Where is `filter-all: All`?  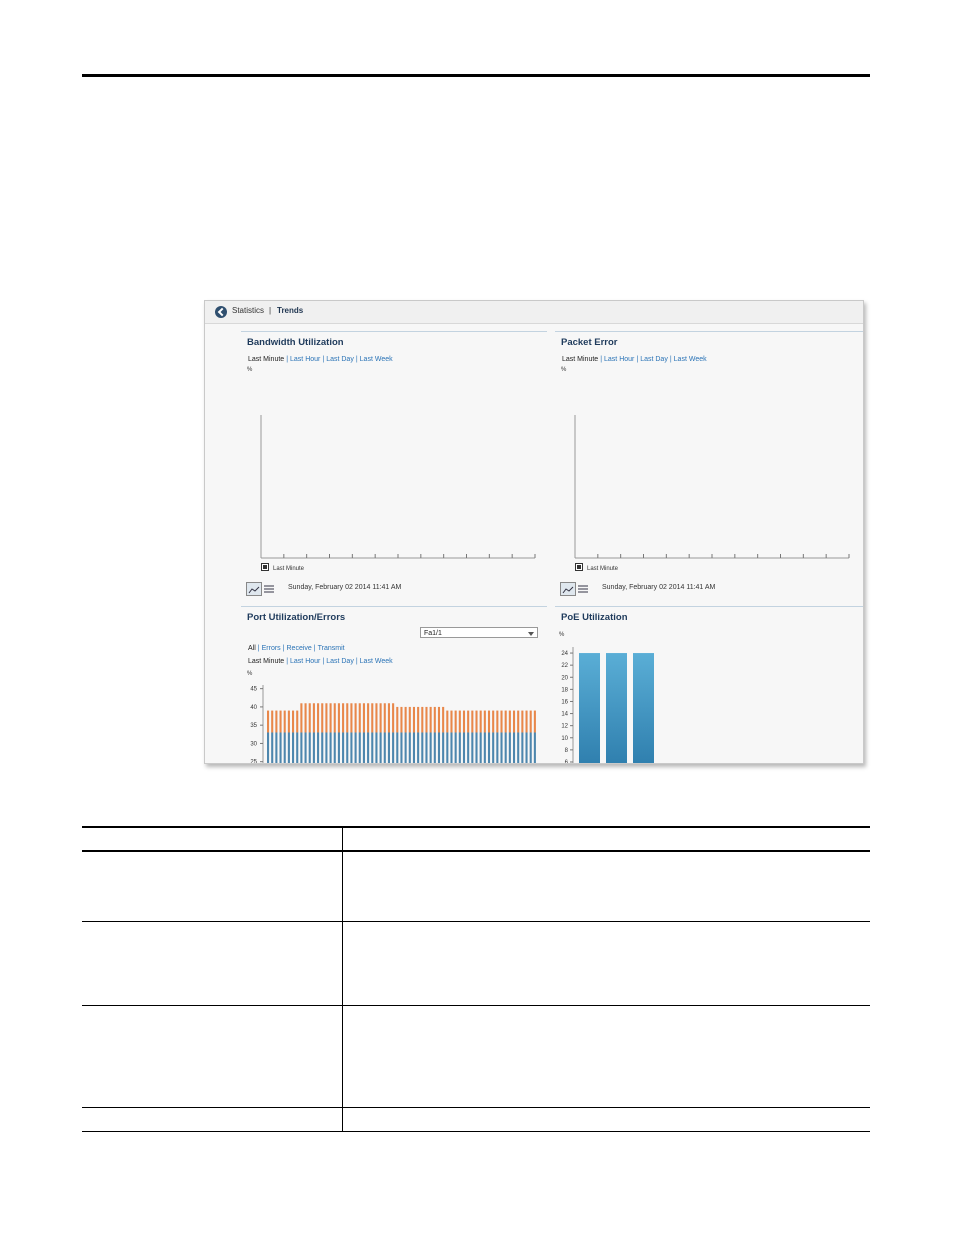
filter-all: All is located at coordinates (252, 648).